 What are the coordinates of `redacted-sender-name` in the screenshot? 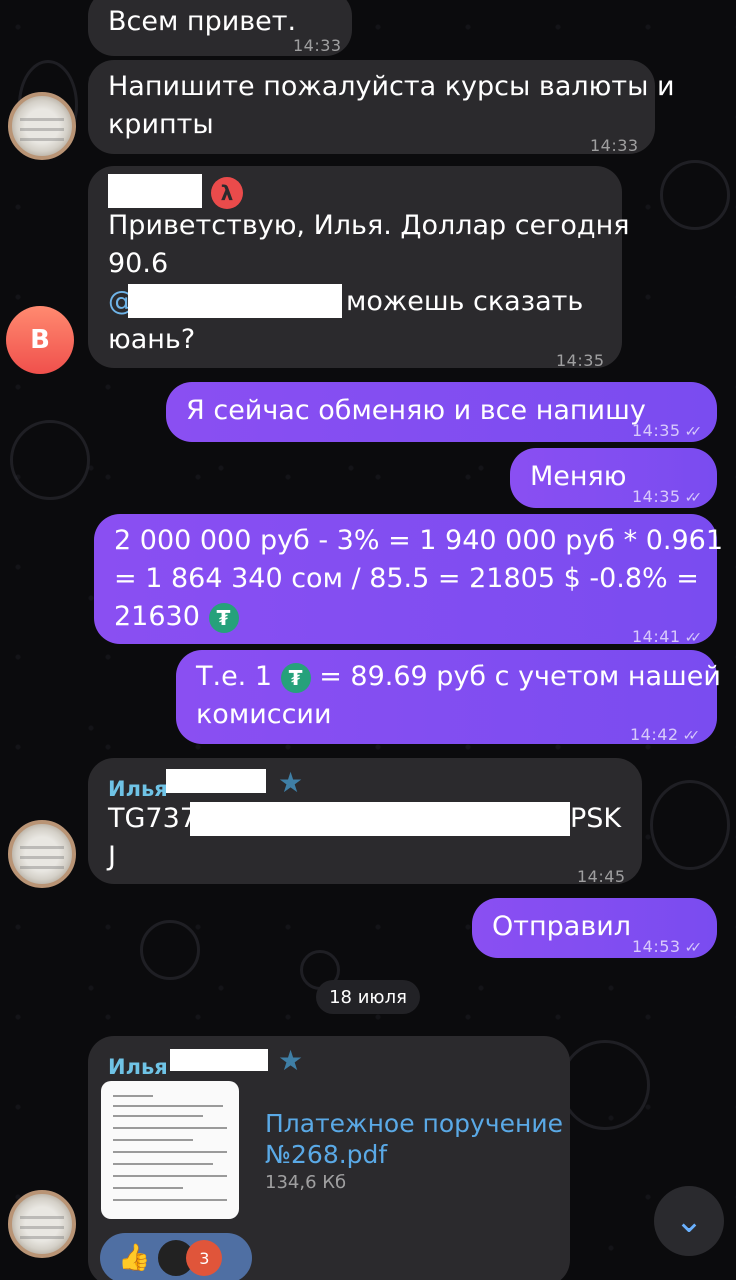 It's located at (155, 191).